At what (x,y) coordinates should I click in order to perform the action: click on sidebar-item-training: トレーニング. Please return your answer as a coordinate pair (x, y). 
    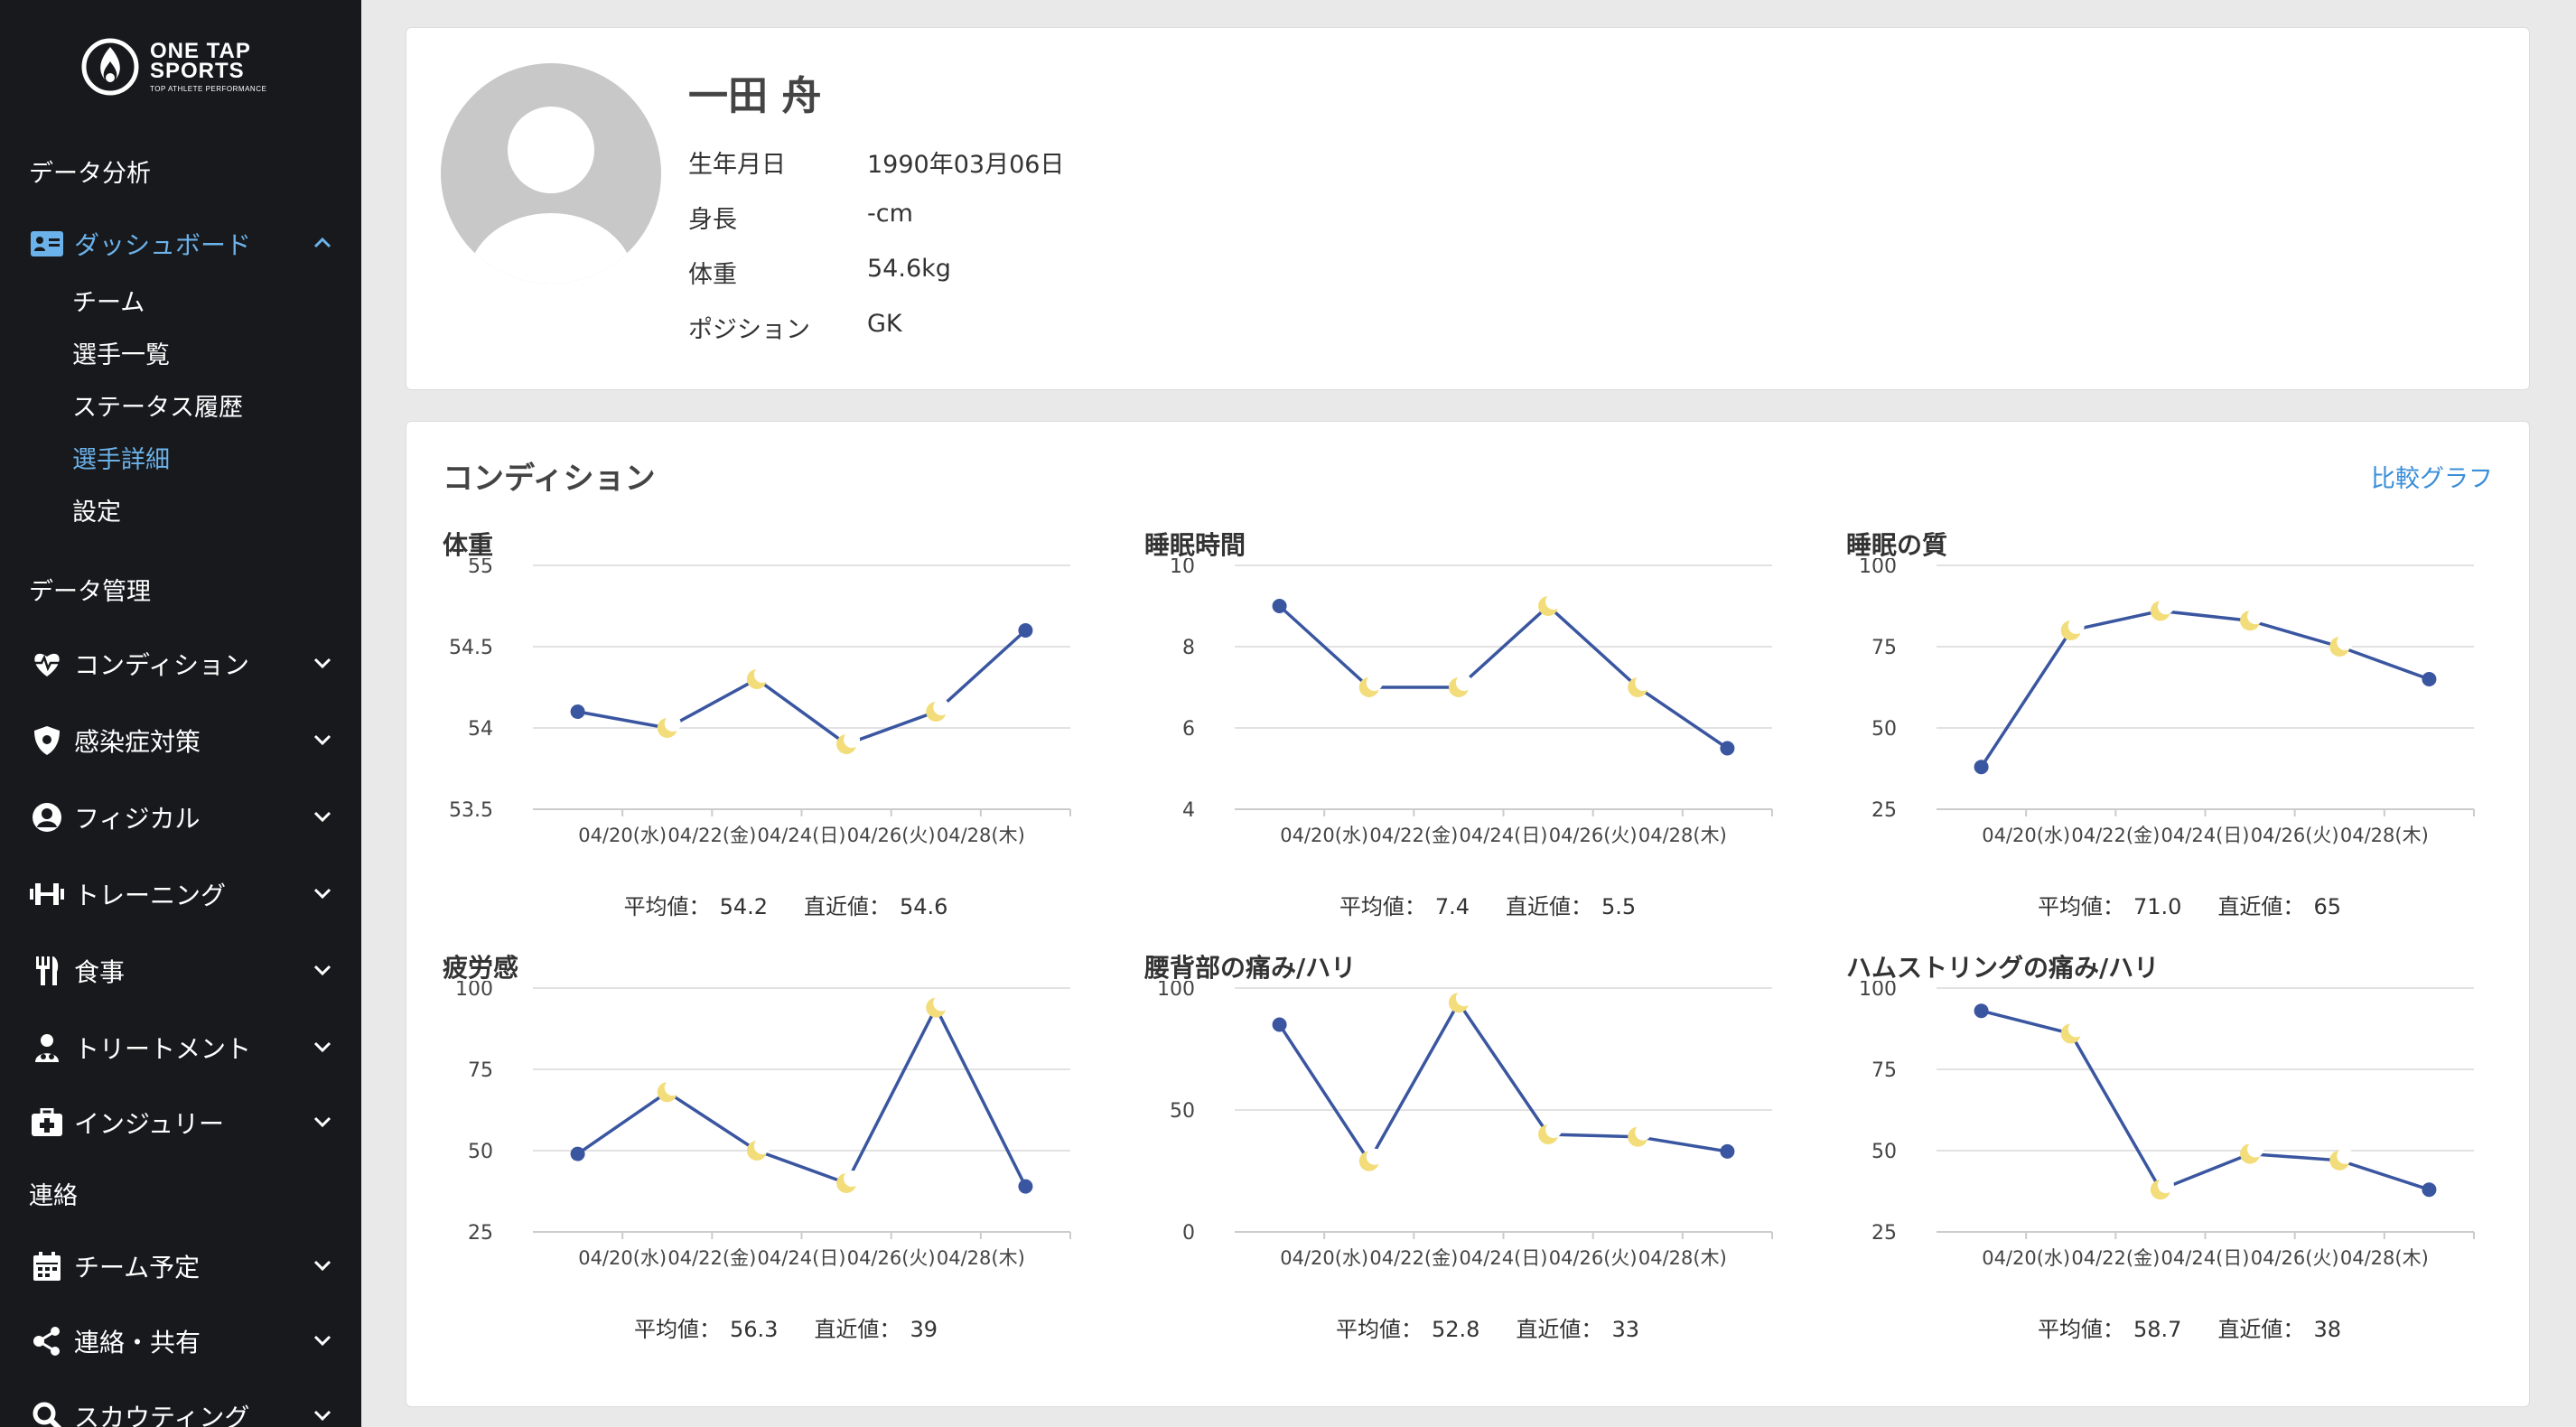
    Looking at the image, I should click on (182, 894).